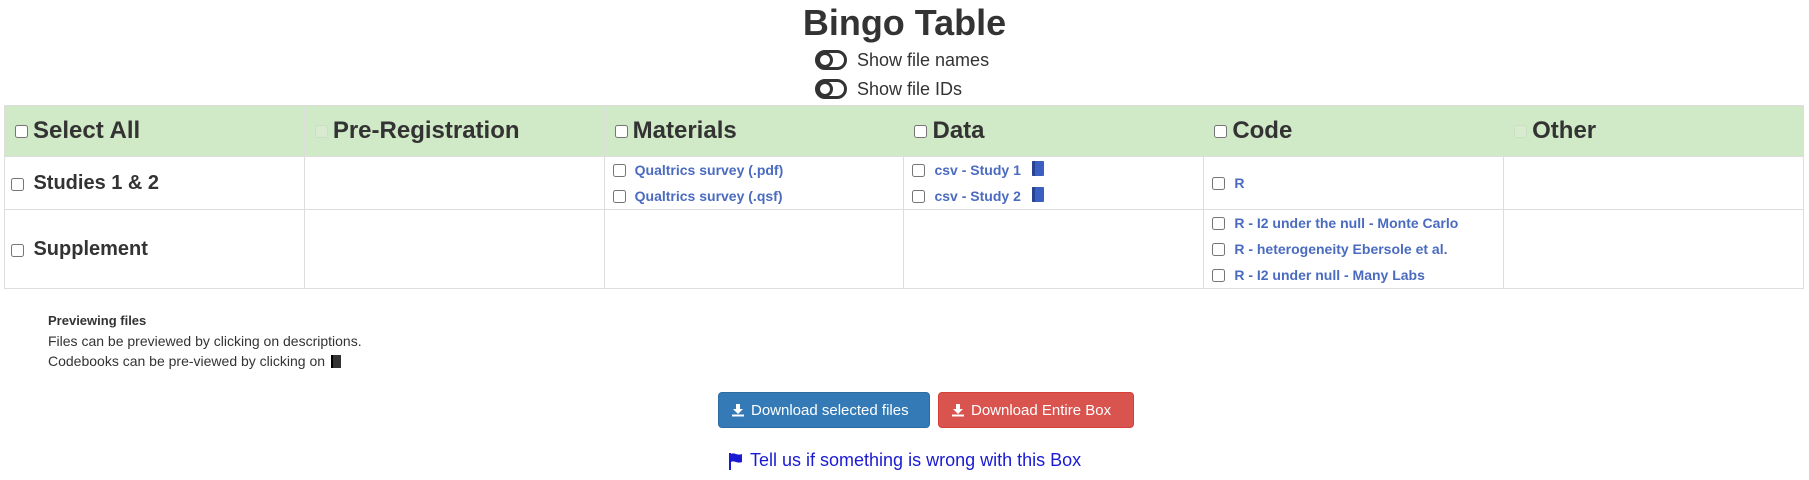  I want to click on header-materials: Materials, so click(754, 131).